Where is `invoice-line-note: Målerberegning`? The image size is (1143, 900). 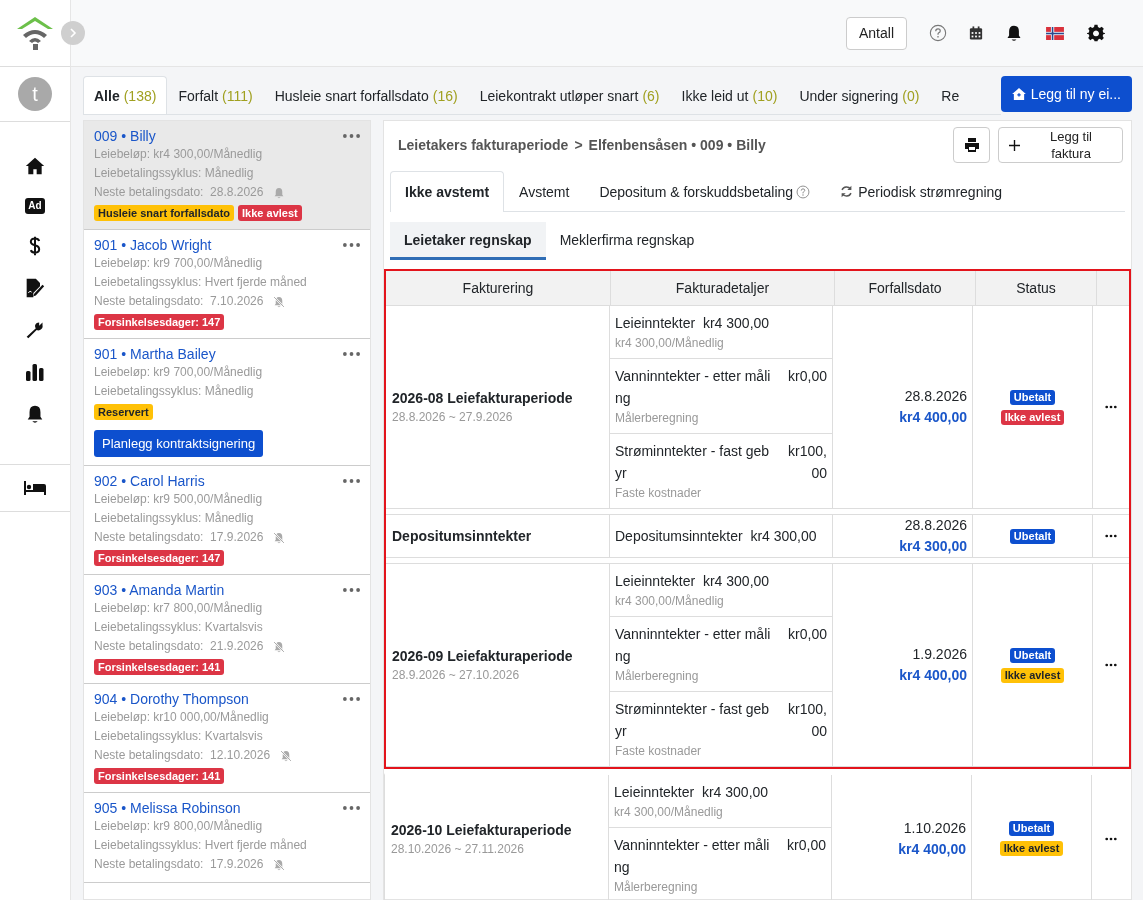 invoice-line-note: Målerberegning is located at coordinates (657, 418).